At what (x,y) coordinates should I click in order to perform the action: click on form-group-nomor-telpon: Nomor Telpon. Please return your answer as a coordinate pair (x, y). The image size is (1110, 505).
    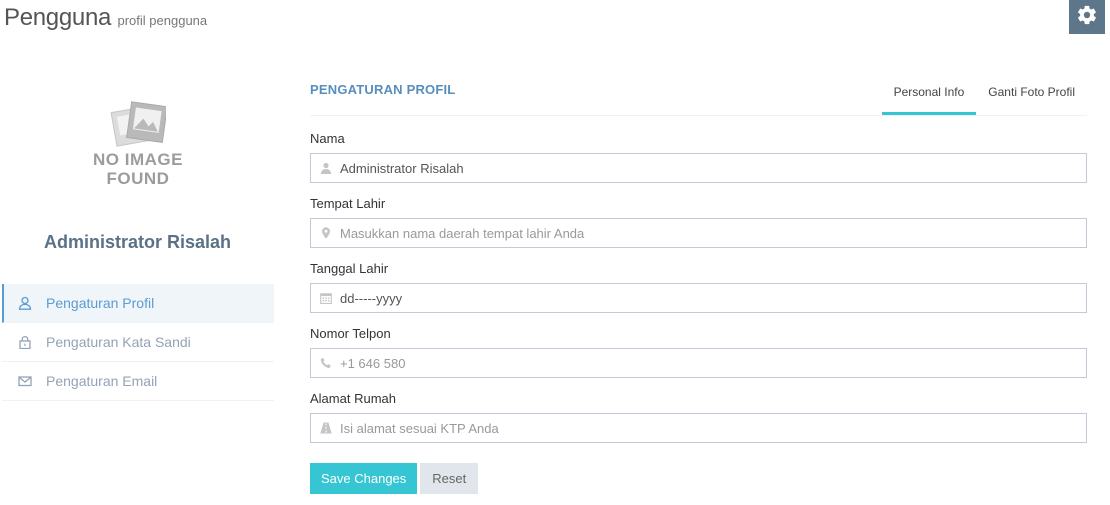
    Looking at the image, I should click on (698, 352).